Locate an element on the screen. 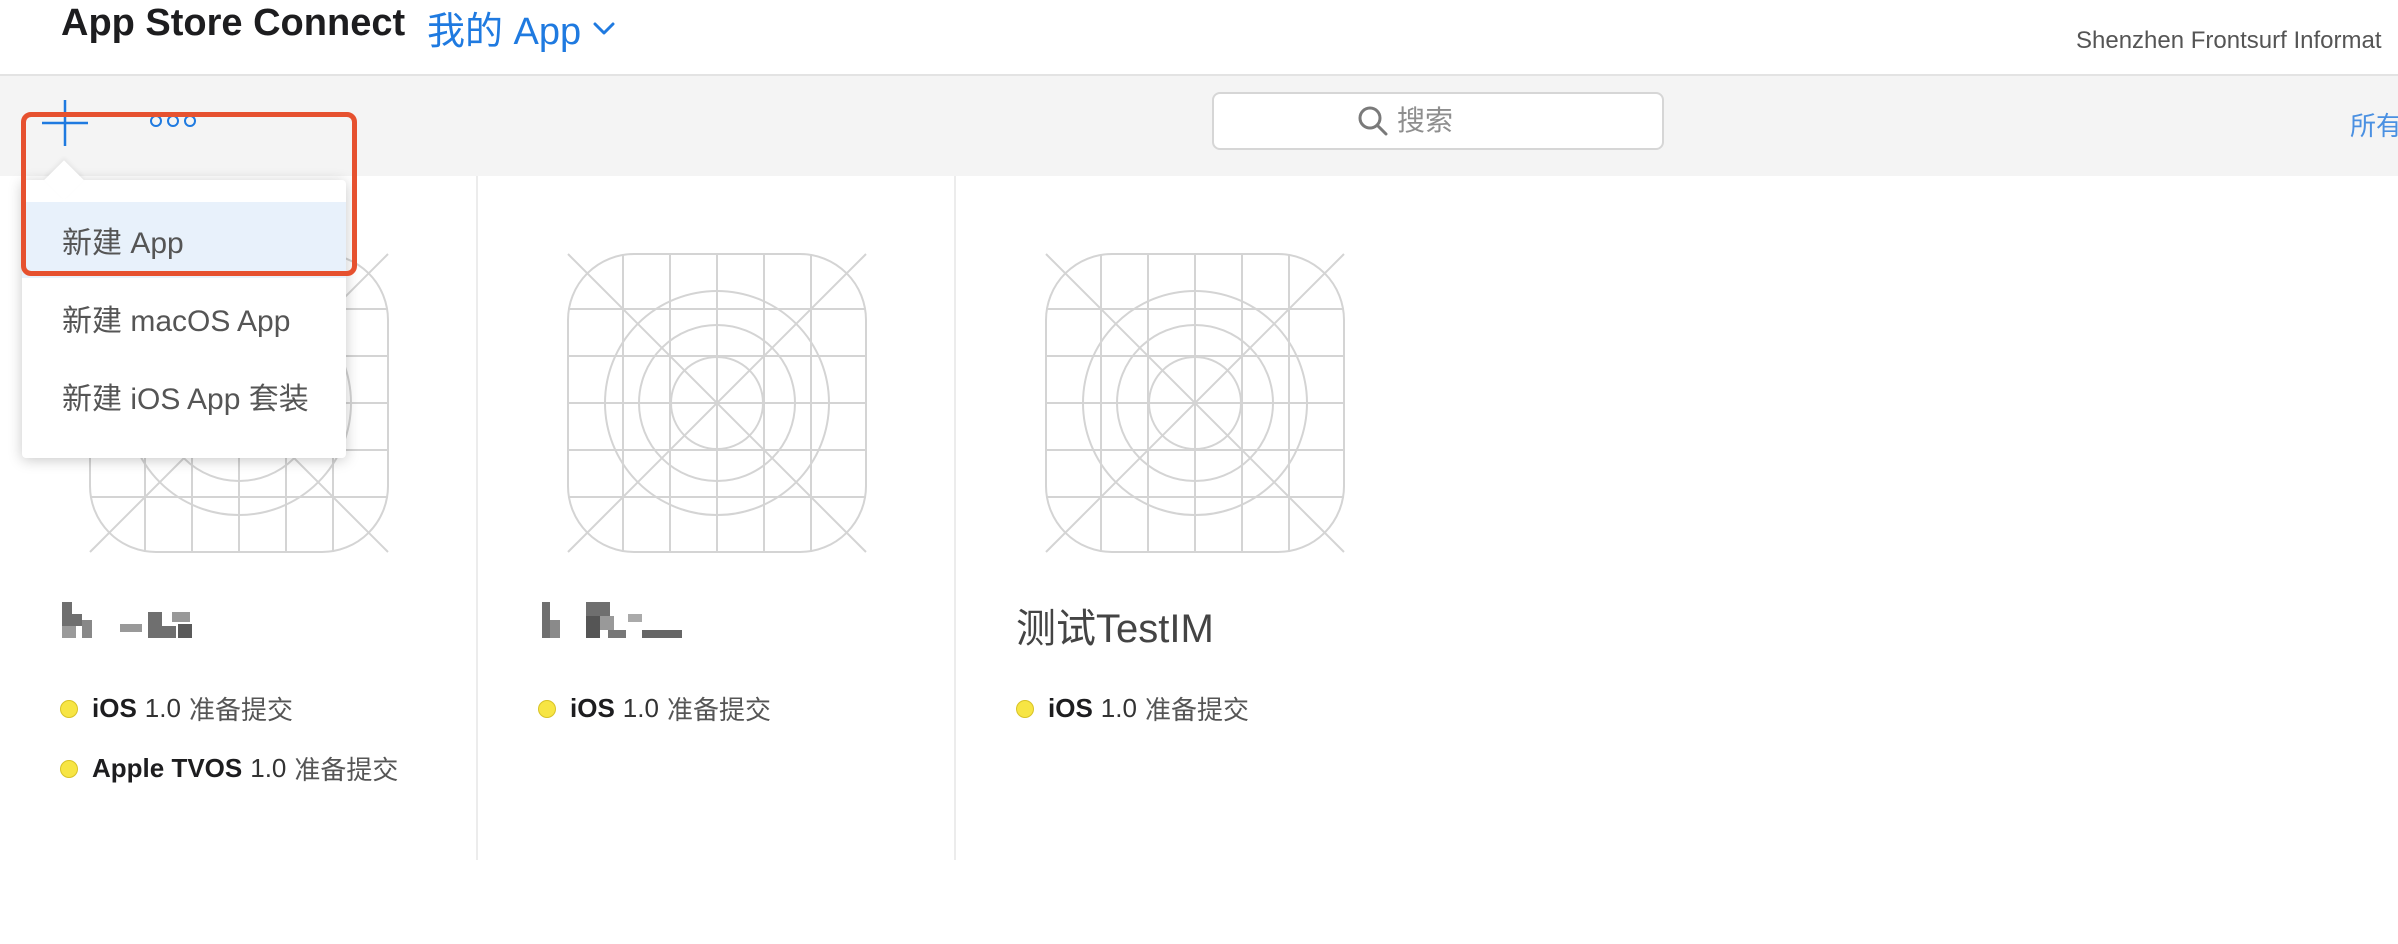  search-box is located at coordinates (1438, 121).